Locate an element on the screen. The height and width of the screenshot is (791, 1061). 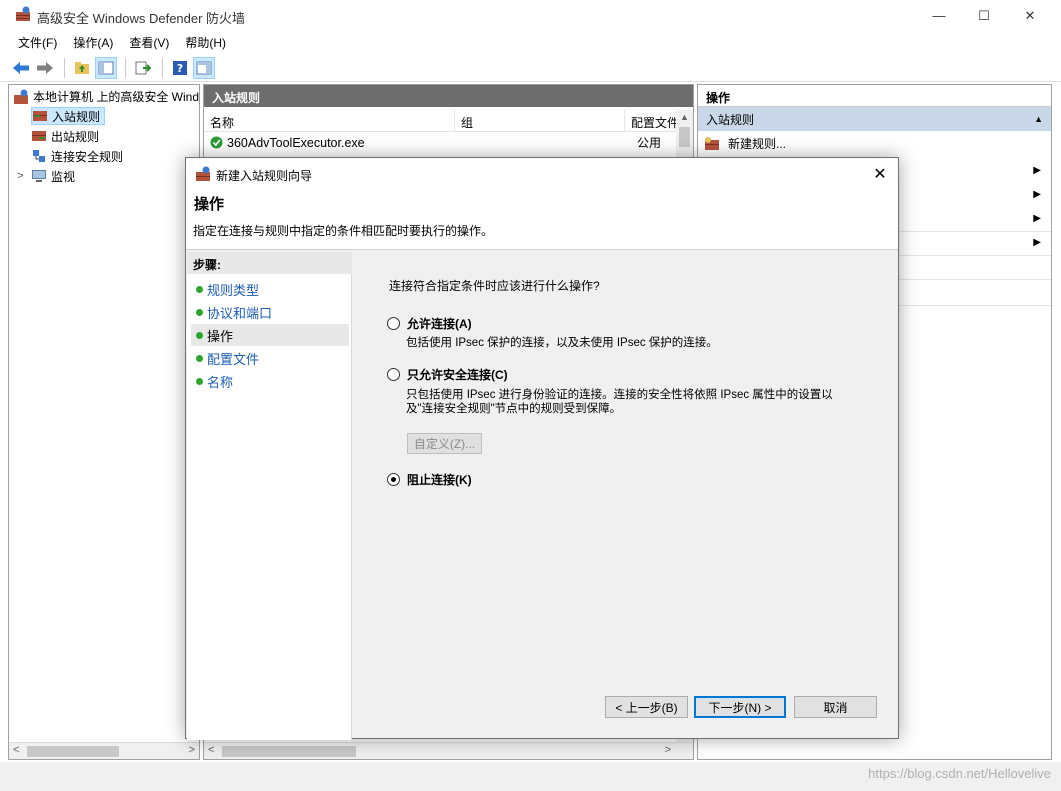
allow-connection-option: 允许连接(A) is located at coordinates (429, 323).